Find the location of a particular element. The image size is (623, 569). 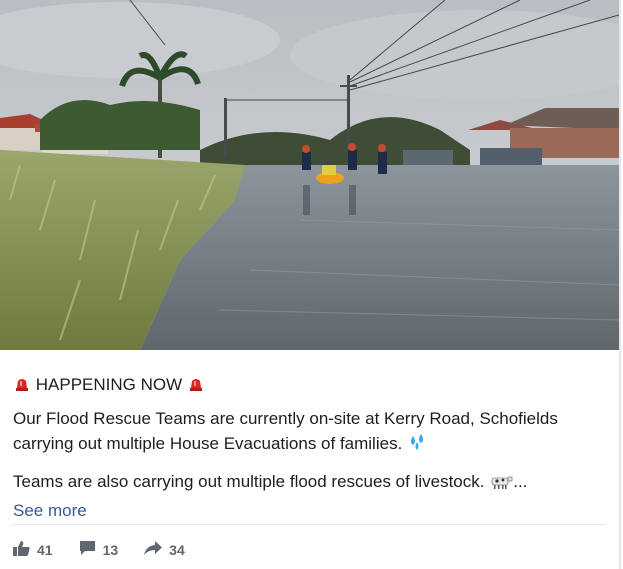

like-button: 41 is located at coordinates (33, 549).